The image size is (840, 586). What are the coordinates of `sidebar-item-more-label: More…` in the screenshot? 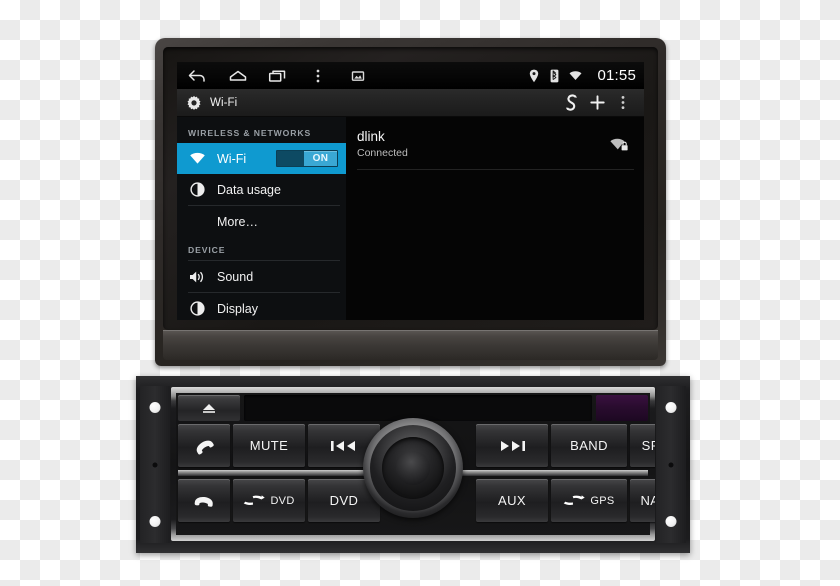 It's located at (237, 221).